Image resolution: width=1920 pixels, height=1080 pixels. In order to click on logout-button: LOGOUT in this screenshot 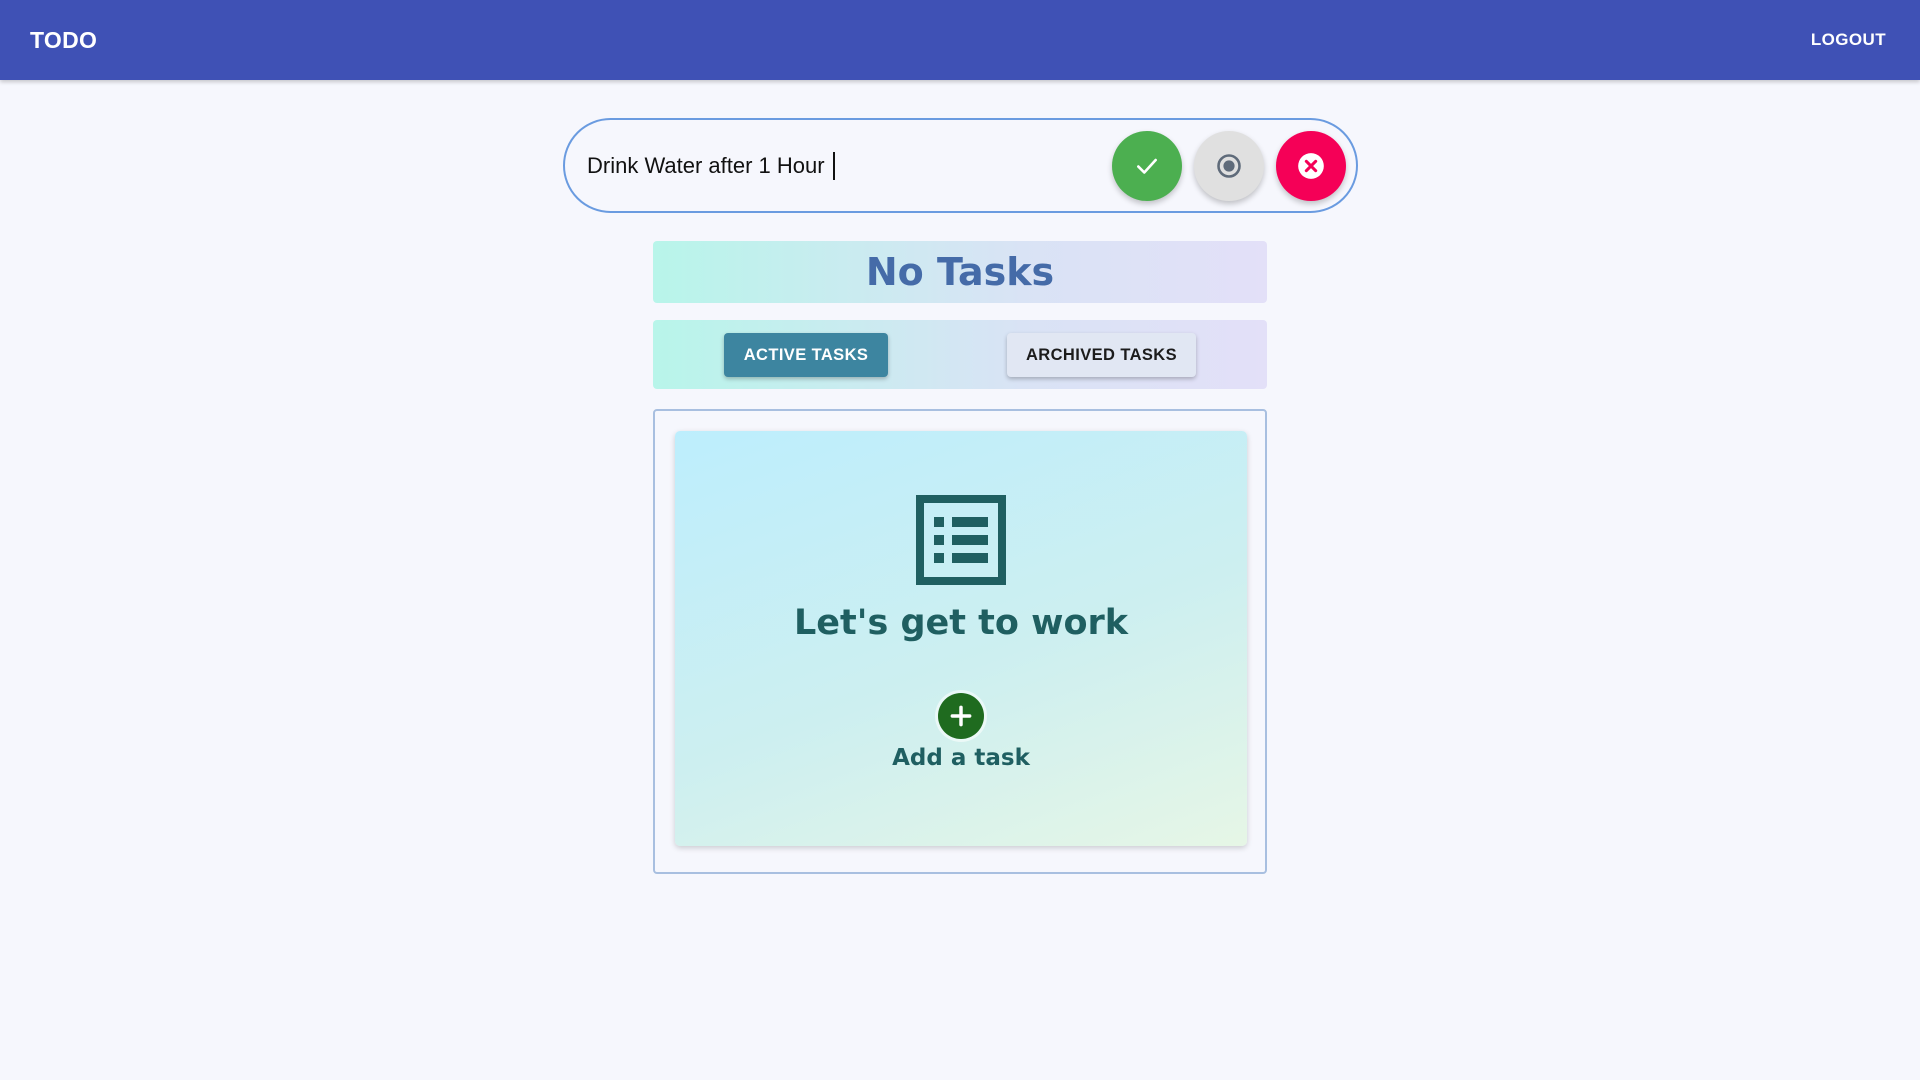, I will do `click(1848, 40)`.